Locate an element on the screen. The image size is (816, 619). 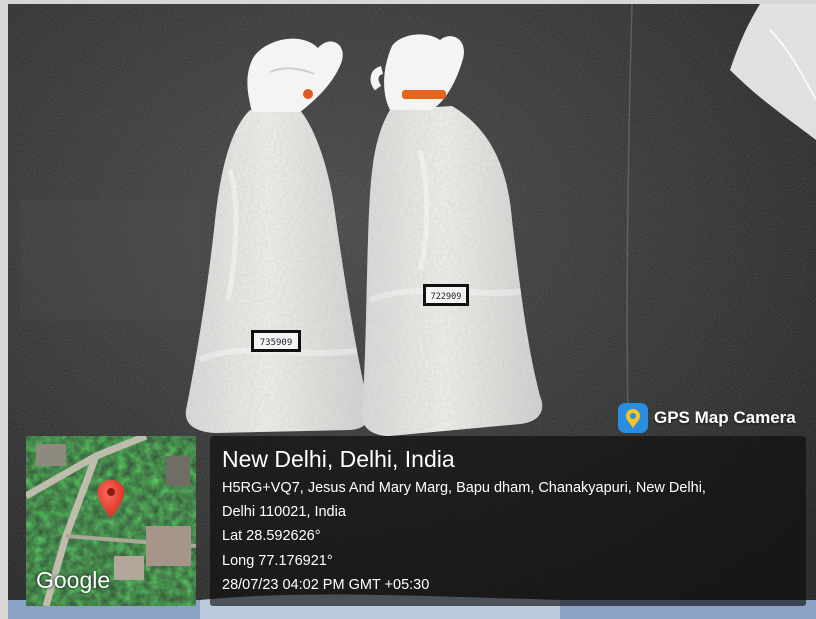
gps-map-camera-badge: GPS Map Camera is located at coordinates (707, 418).